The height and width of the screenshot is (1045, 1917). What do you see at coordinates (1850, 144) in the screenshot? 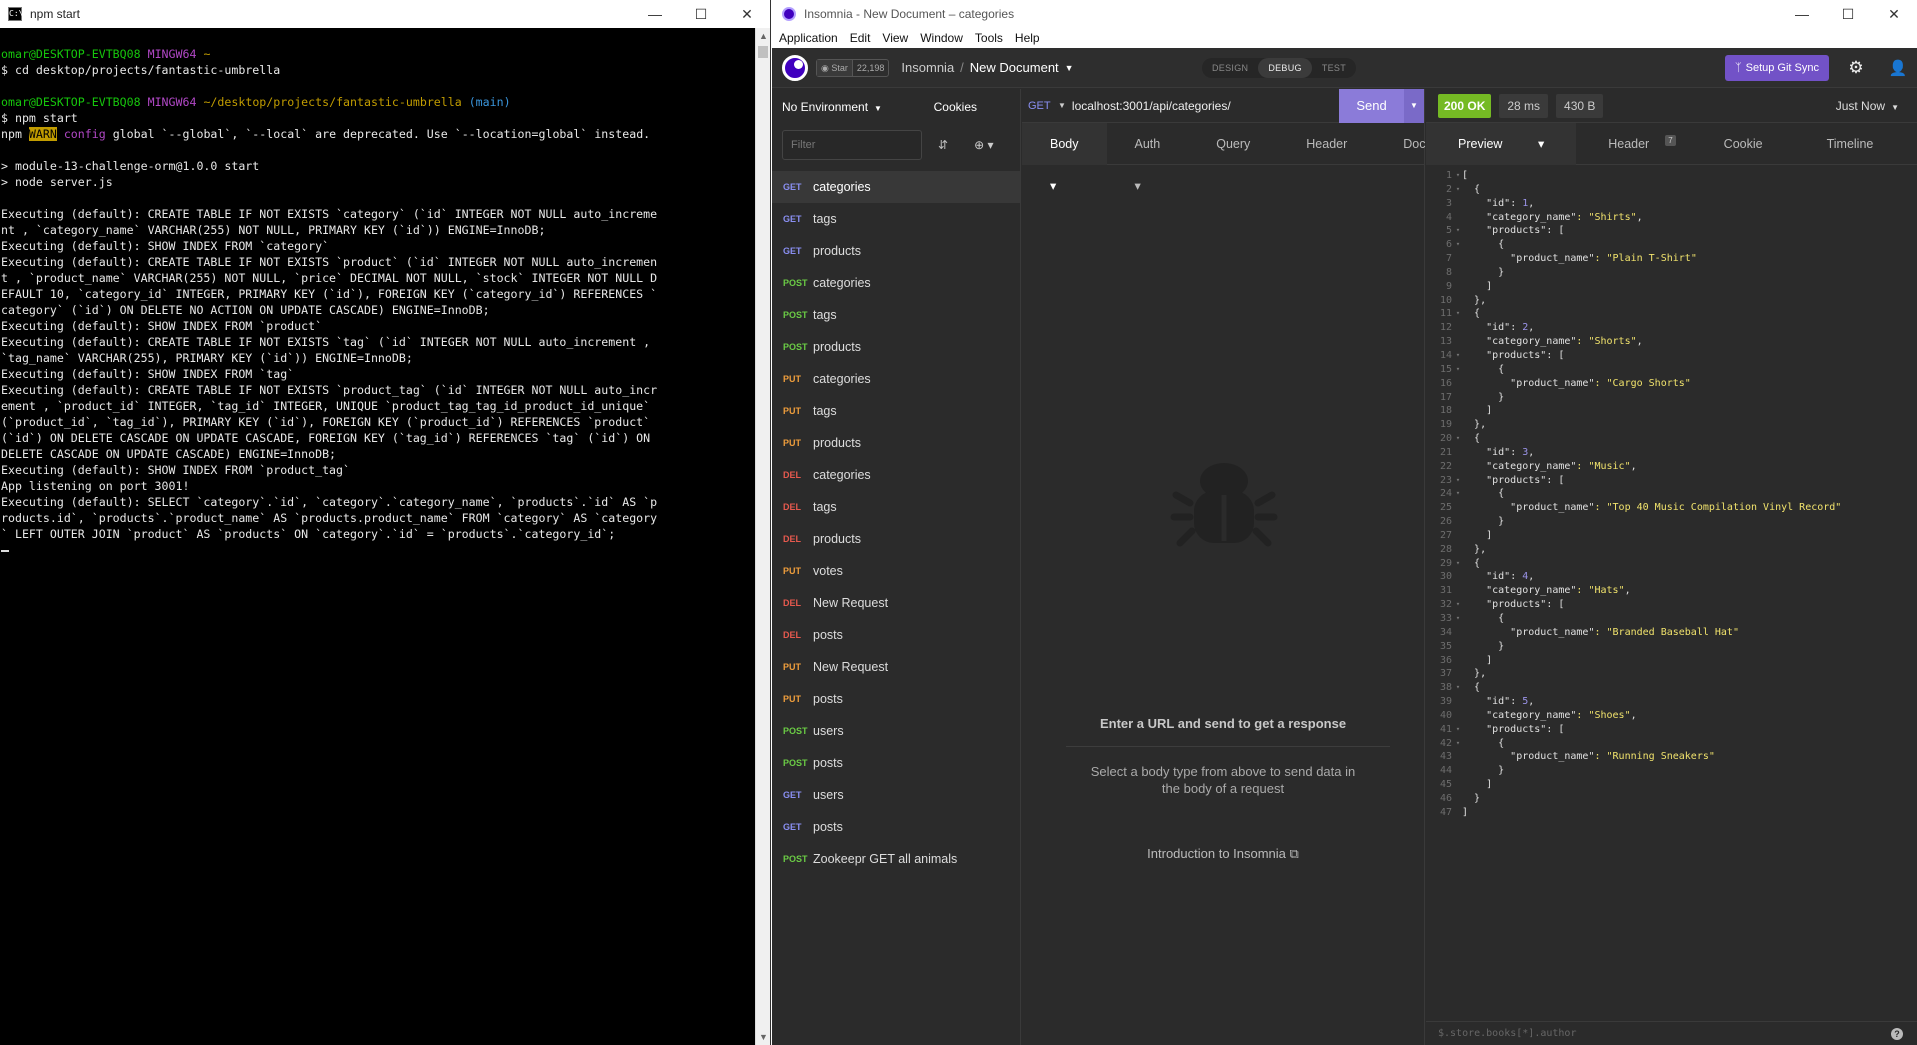
I see `tab-timeline: Timeline` at bounding box center [1850, 144].